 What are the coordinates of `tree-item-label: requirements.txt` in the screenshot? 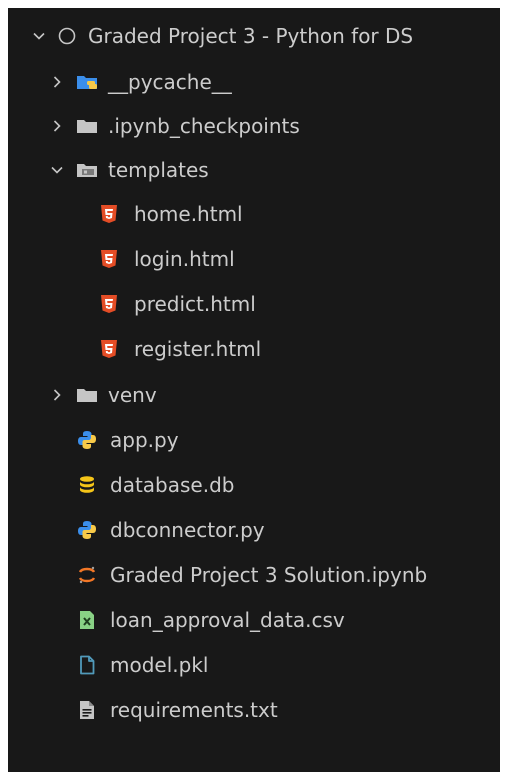 It's located at (194, 710).